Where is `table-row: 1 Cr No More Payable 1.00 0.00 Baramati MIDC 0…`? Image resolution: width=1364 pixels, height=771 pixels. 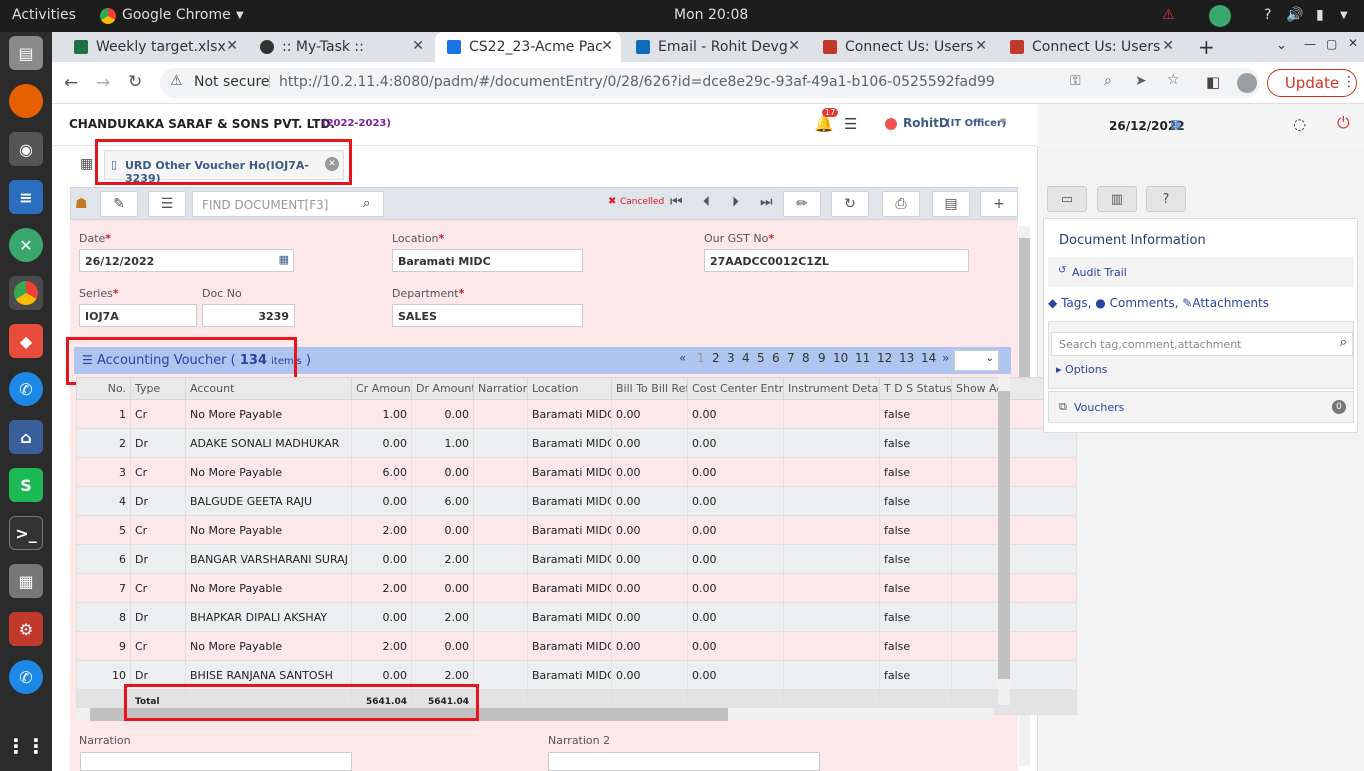 table-row: 1 Cr No More Payable 1.00 0.00 Baramati MIDC 0… is located at coordinates (576, 414).